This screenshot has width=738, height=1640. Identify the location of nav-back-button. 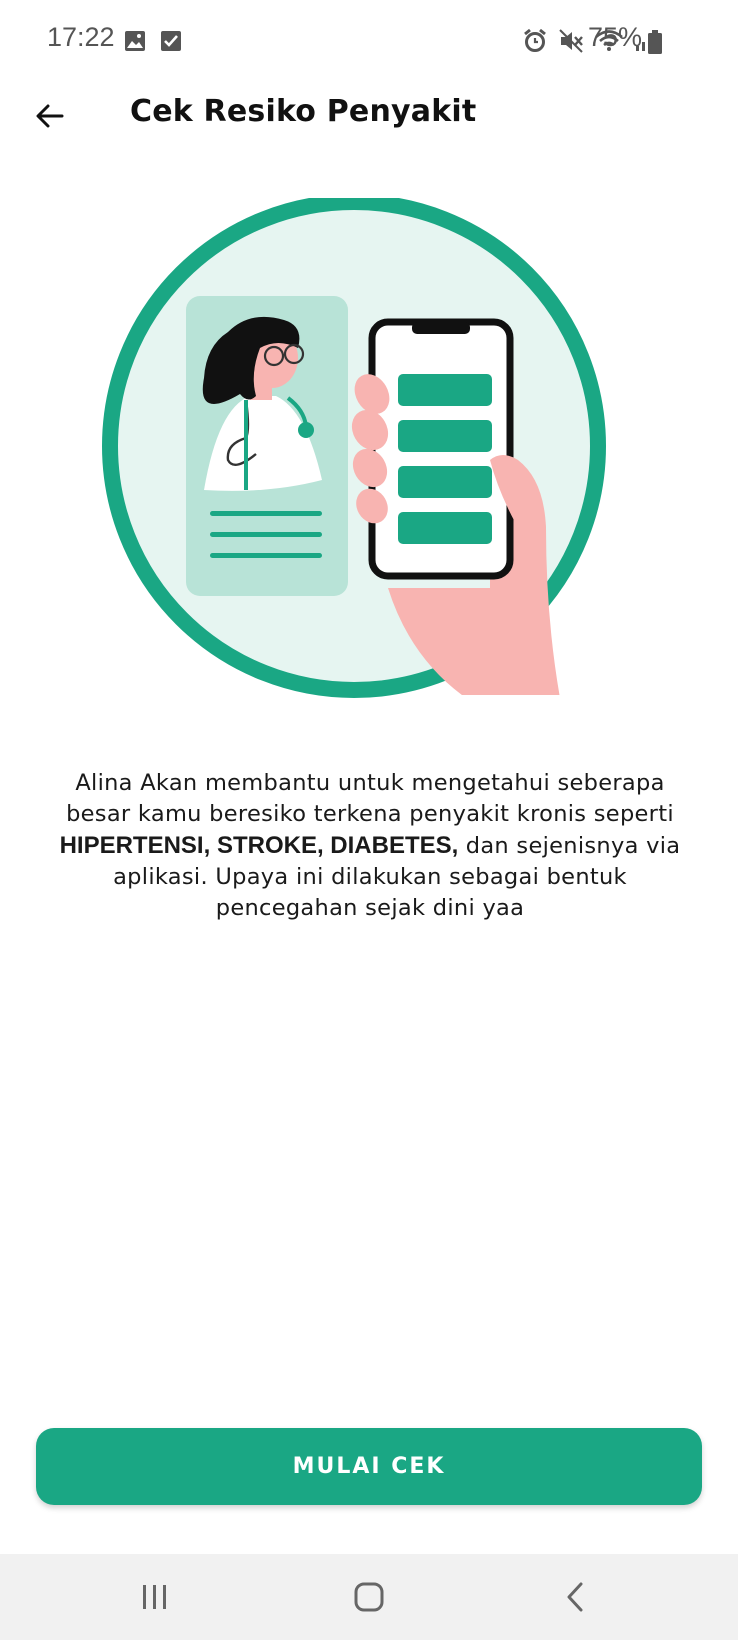
(575, 1597).